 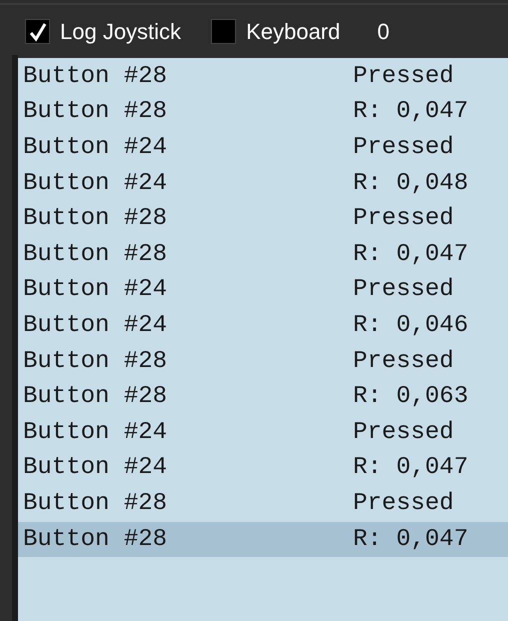 What do you see at coordinates (263, 184) in the screenshot?
I see `log-row: Button #24 R: 0,048` at bounding box center [263, 184].